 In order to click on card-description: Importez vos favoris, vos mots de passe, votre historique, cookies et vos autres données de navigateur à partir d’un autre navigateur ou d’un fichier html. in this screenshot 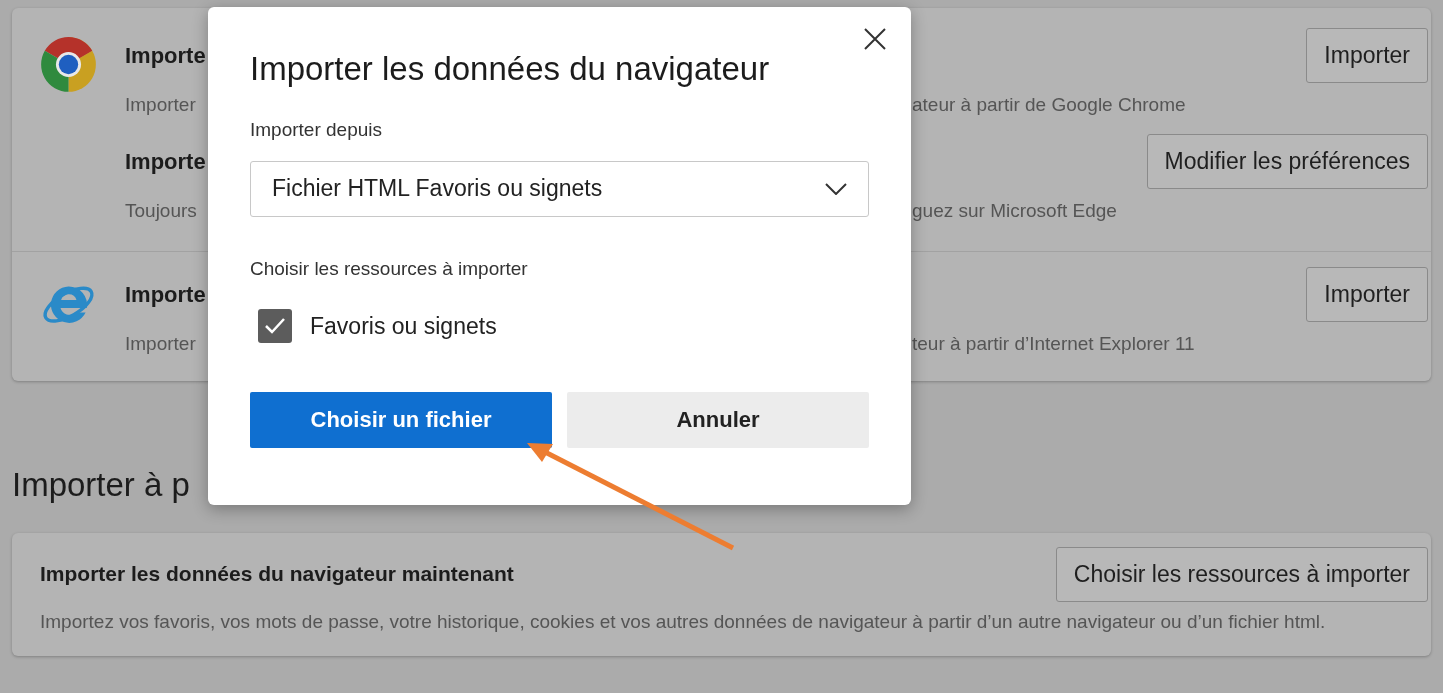, I will do `click(683, 621)`.